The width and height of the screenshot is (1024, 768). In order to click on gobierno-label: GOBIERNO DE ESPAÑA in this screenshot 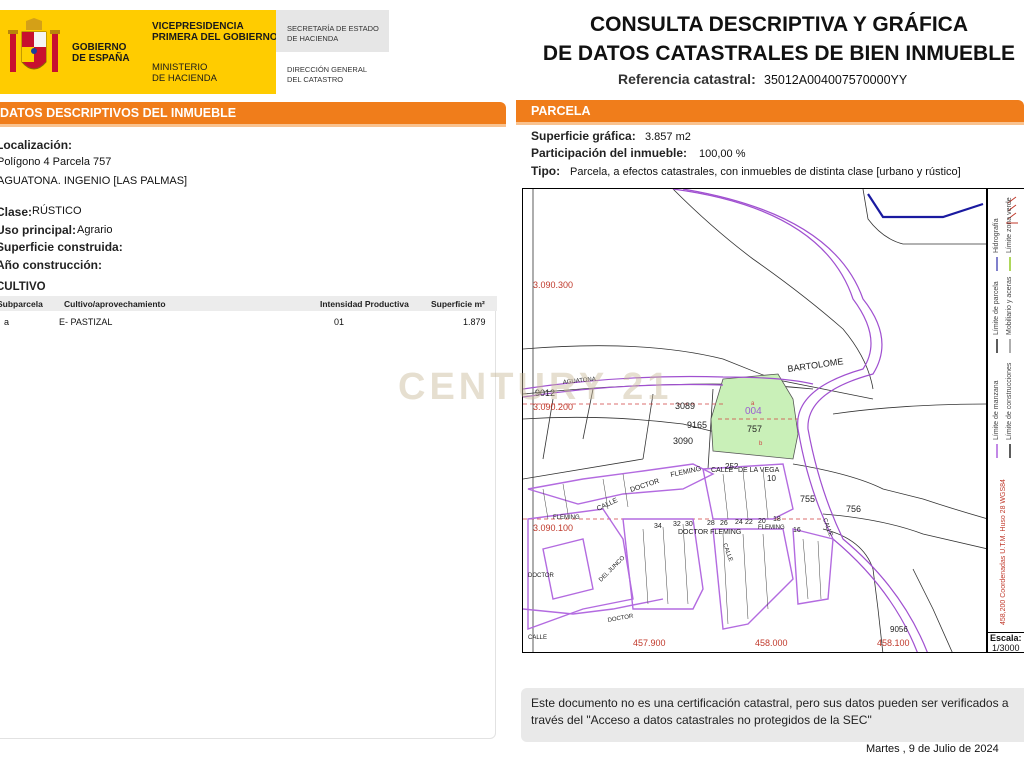, I will do `click(101, 53)`.